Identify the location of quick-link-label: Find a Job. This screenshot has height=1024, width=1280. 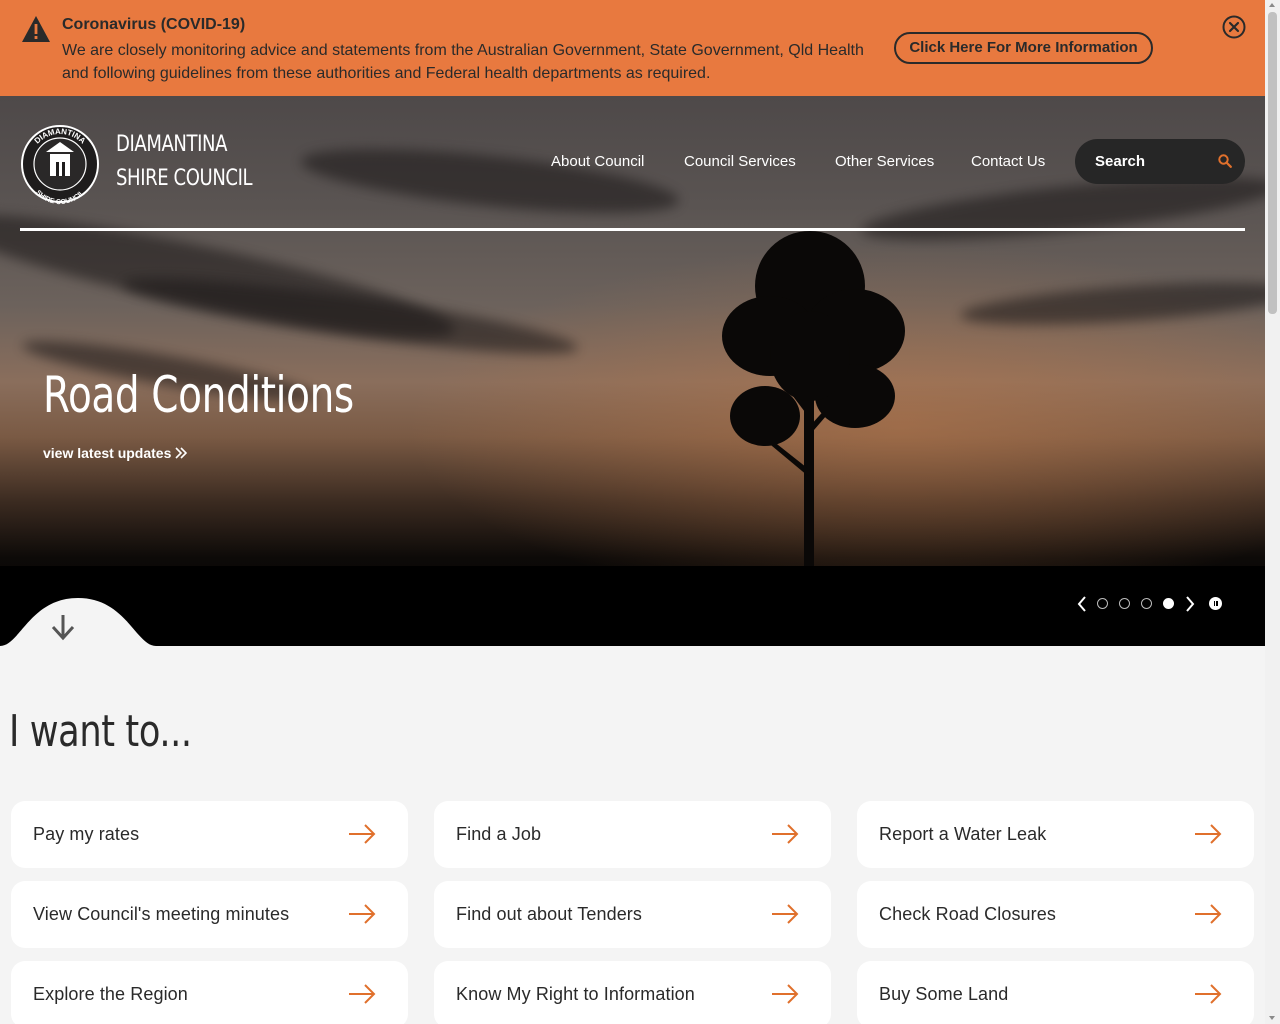
(499, 834).